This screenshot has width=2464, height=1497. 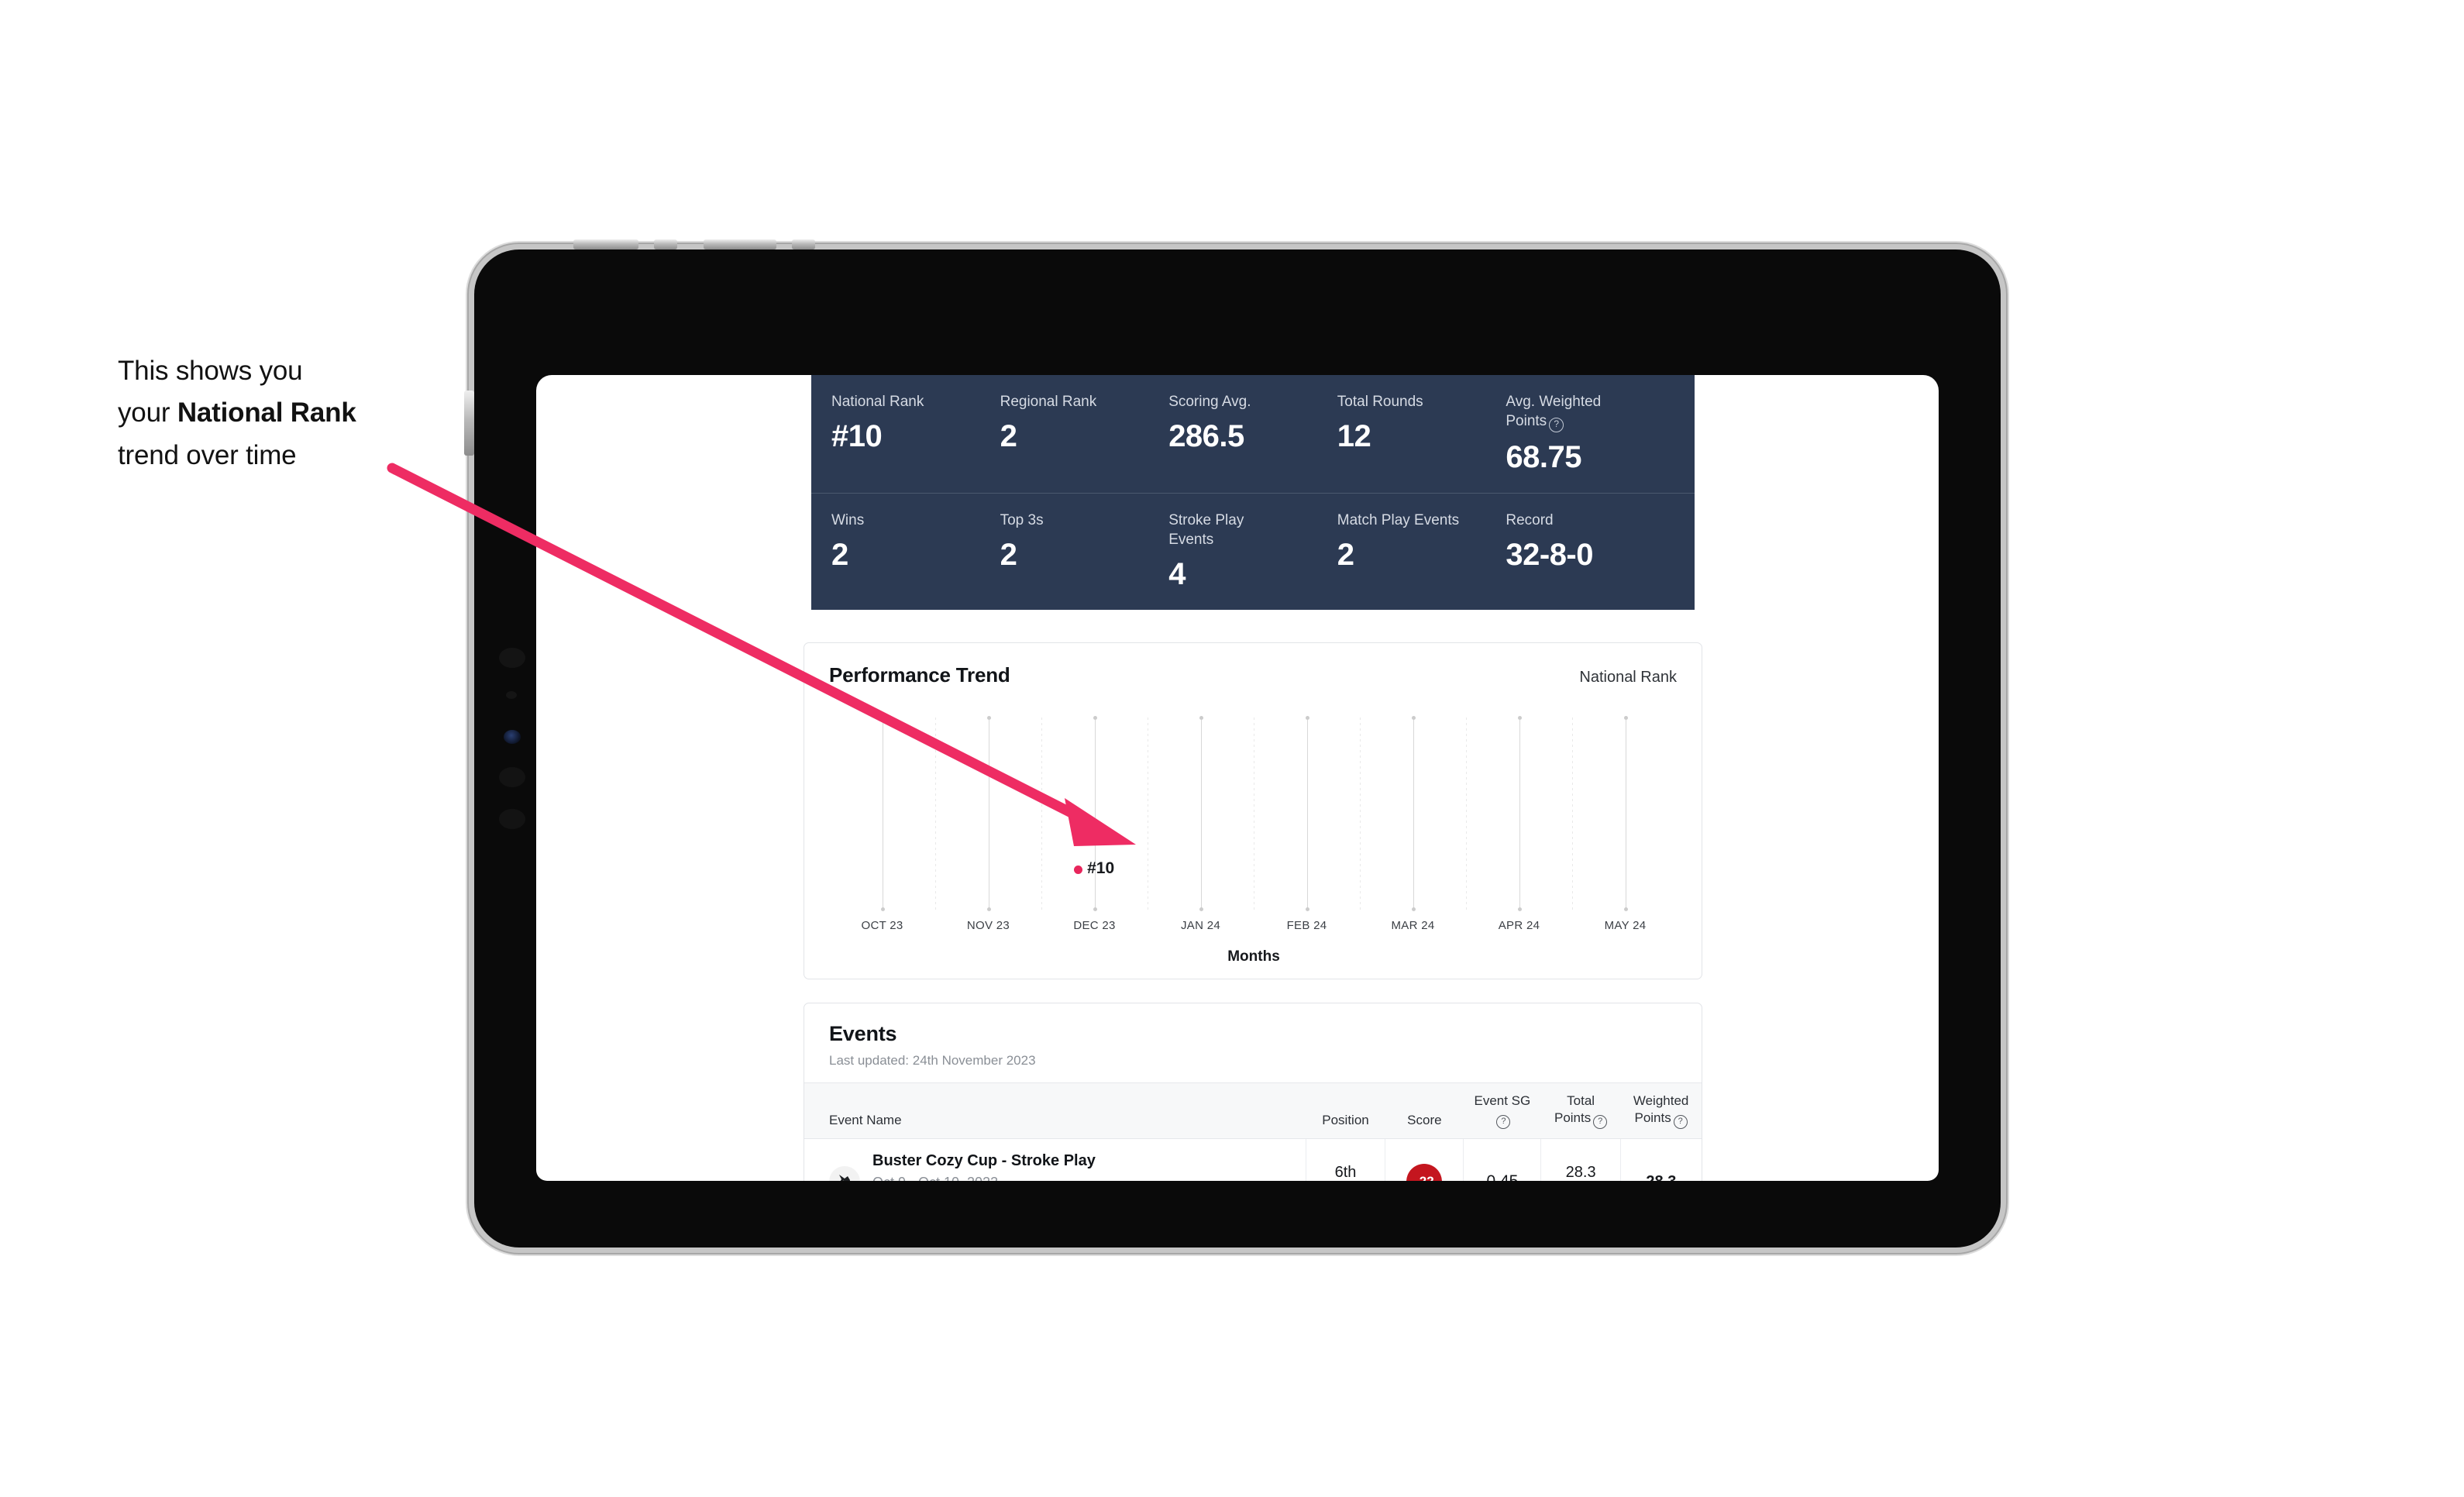 What do you see at coordinates (1094, 925) in the screenshot?
I see `chart-x-tick-label: DEC 23` at bounding box center [1094, 925].